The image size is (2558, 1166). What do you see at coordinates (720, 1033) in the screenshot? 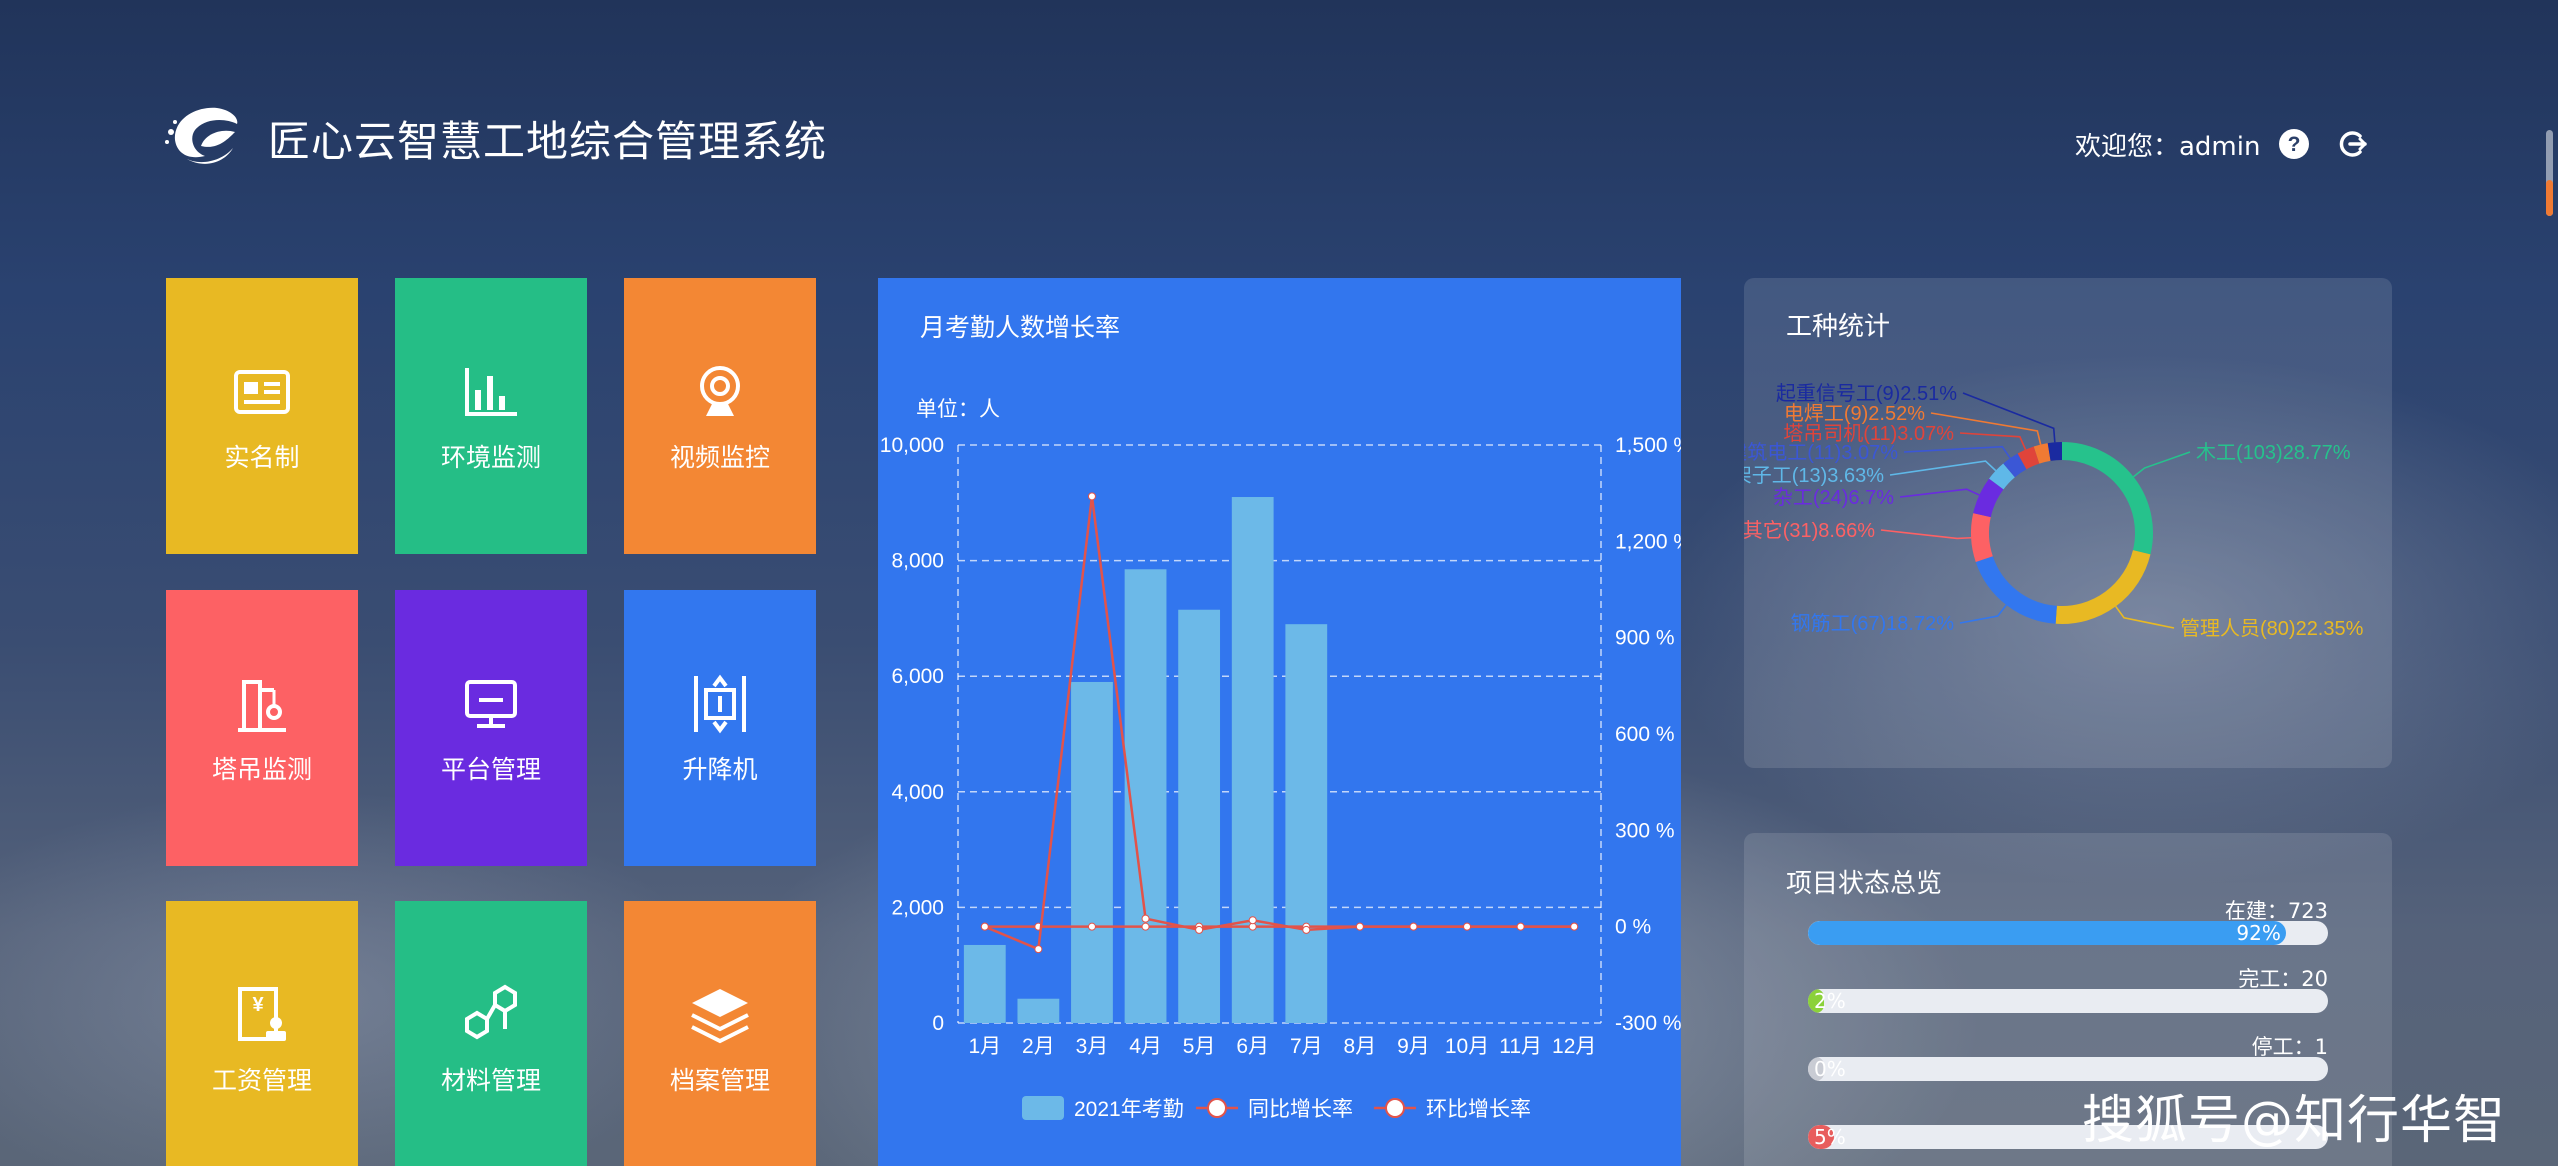
I see `module-tile-archives: 档案管理` at bounding box center [720, 1033].